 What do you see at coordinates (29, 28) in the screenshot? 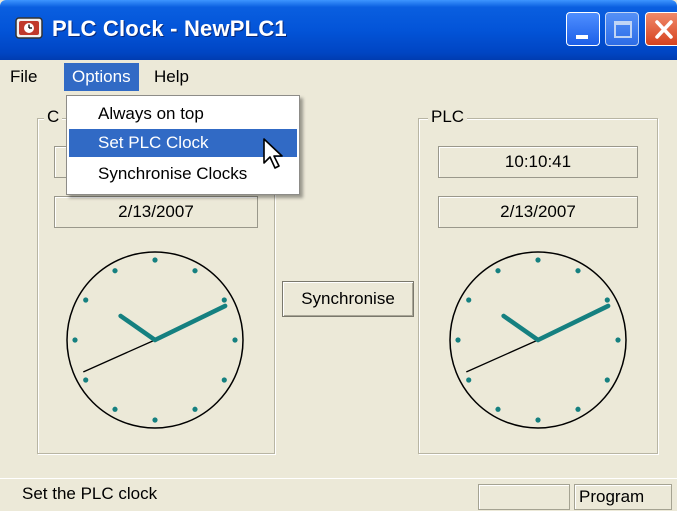
I see `plc-clock-app-icon` at bounding box center [29, 28].